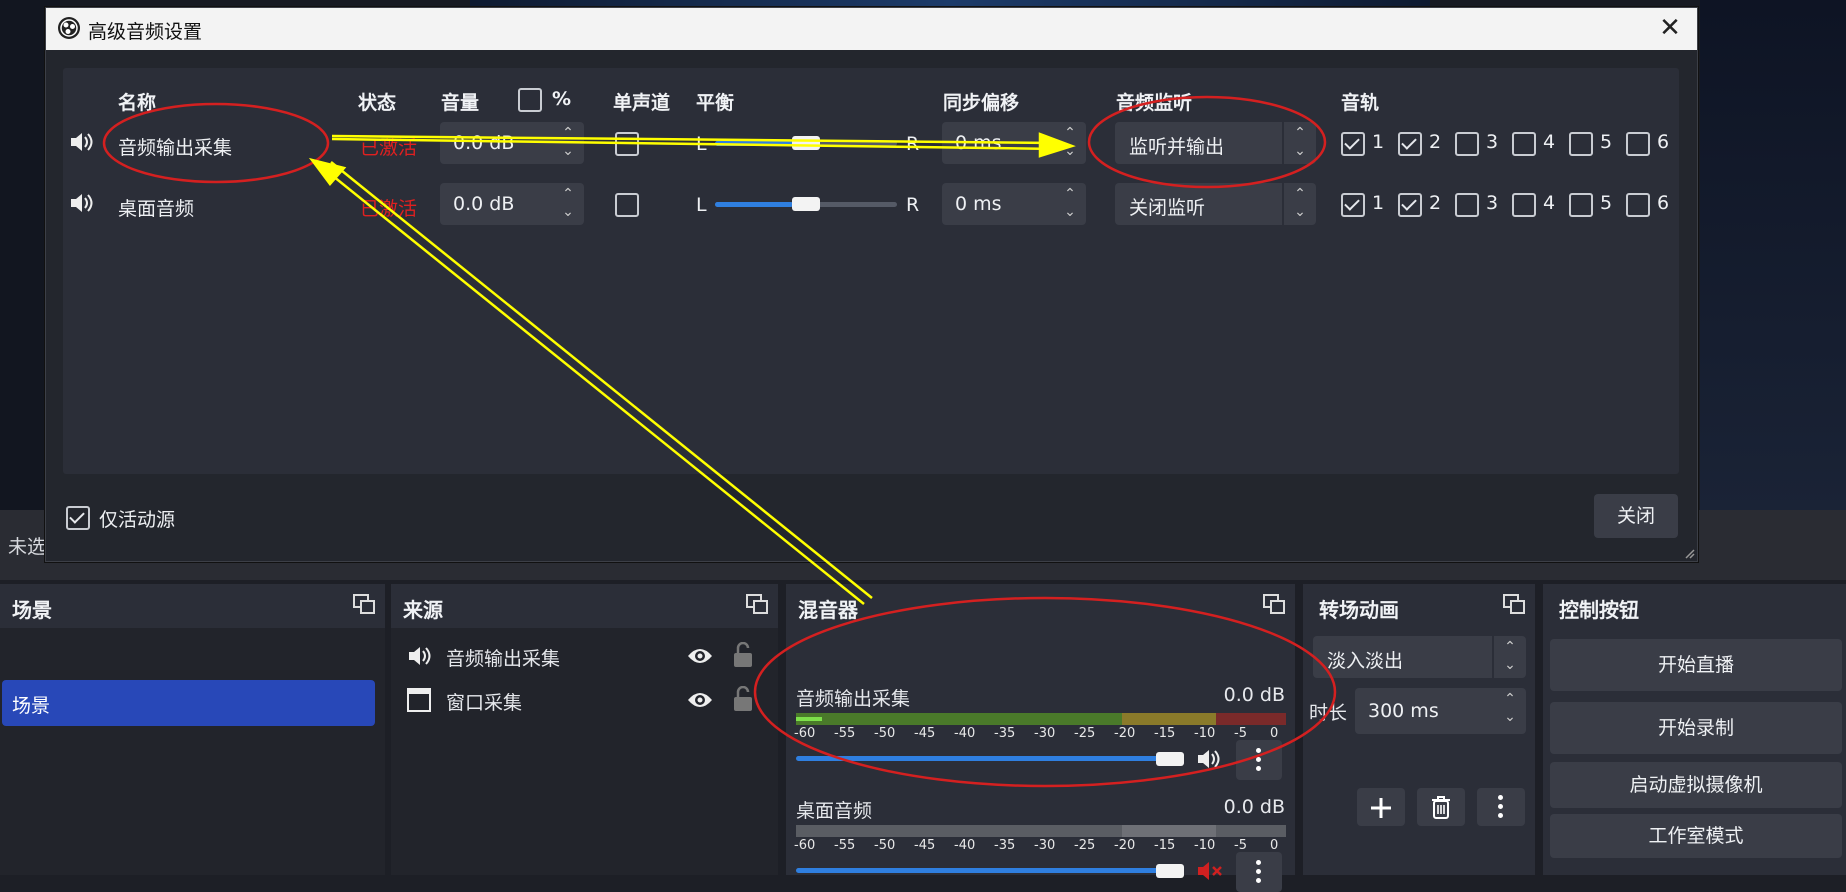  What do you see at coordinates (1005, 845) in the screenshot?
I see `meter-scale-label: -35` at bounding box center [1005, 845].